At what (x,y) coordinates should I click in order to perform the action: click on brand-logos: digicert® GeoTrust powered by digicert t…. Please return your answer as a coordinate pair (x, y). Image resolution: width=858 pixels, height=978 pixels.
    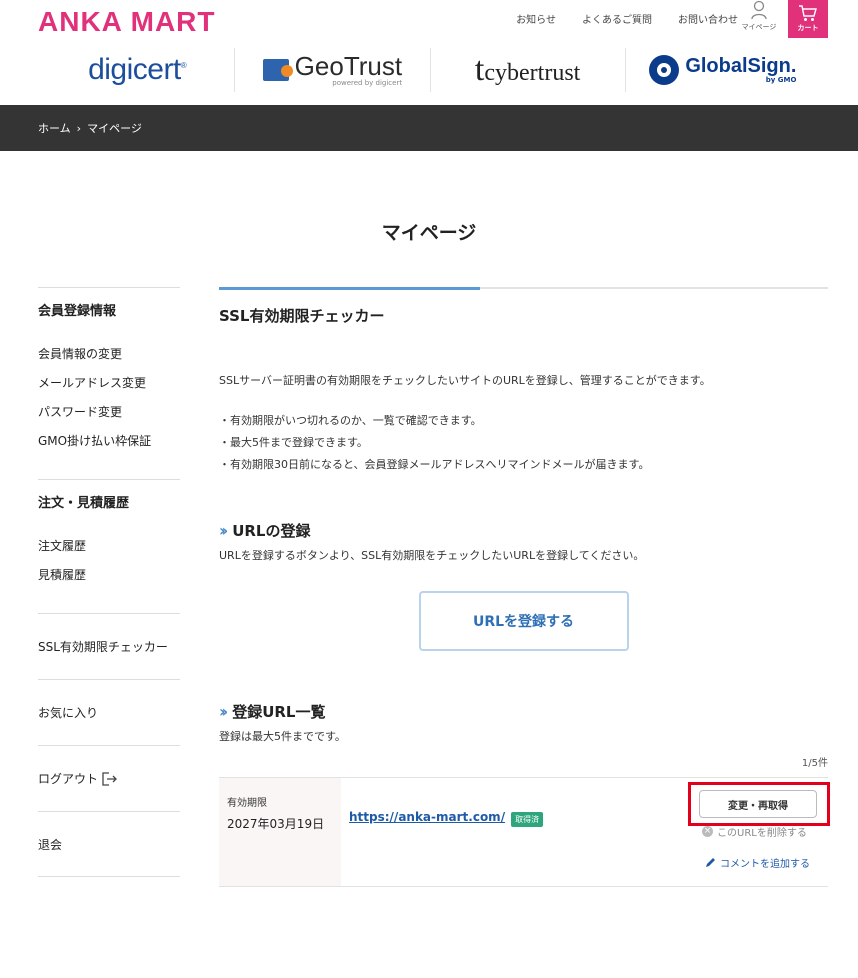
    Looking at the image, I should click on (430, 70).